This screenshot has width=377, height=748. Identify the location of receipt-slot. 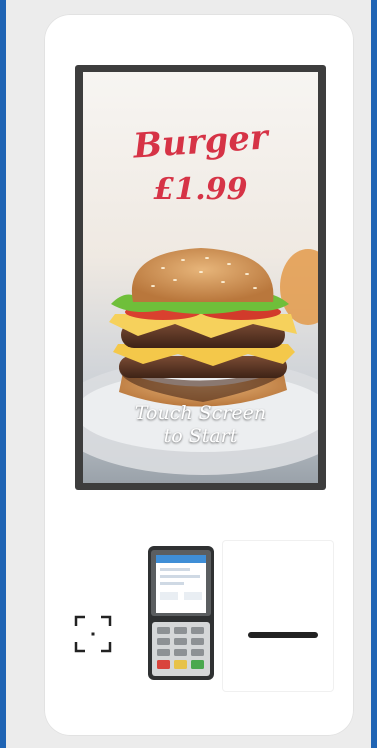
(283, 635).